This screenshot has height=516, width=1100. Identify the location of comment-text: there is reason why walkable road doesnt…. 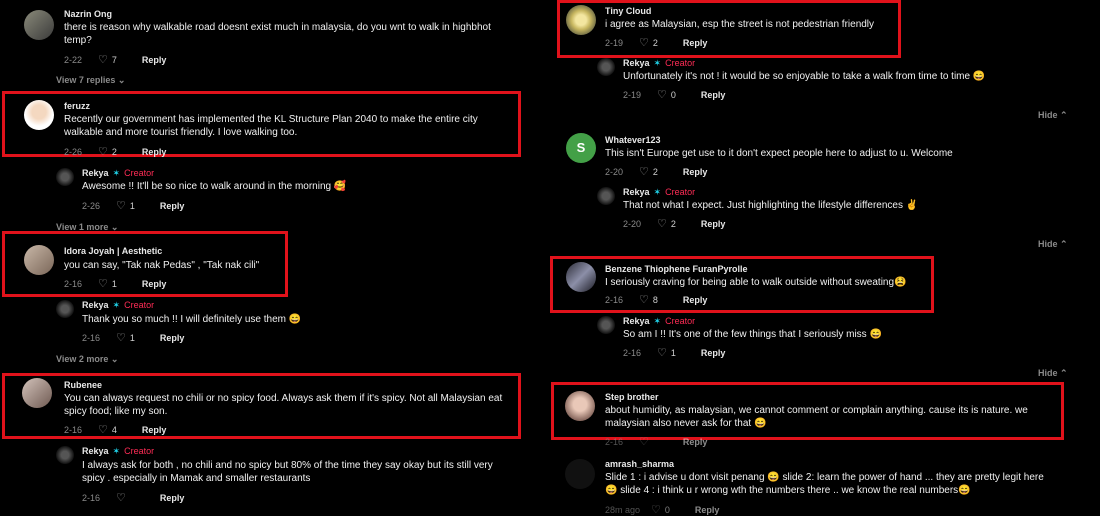
(277, 34).